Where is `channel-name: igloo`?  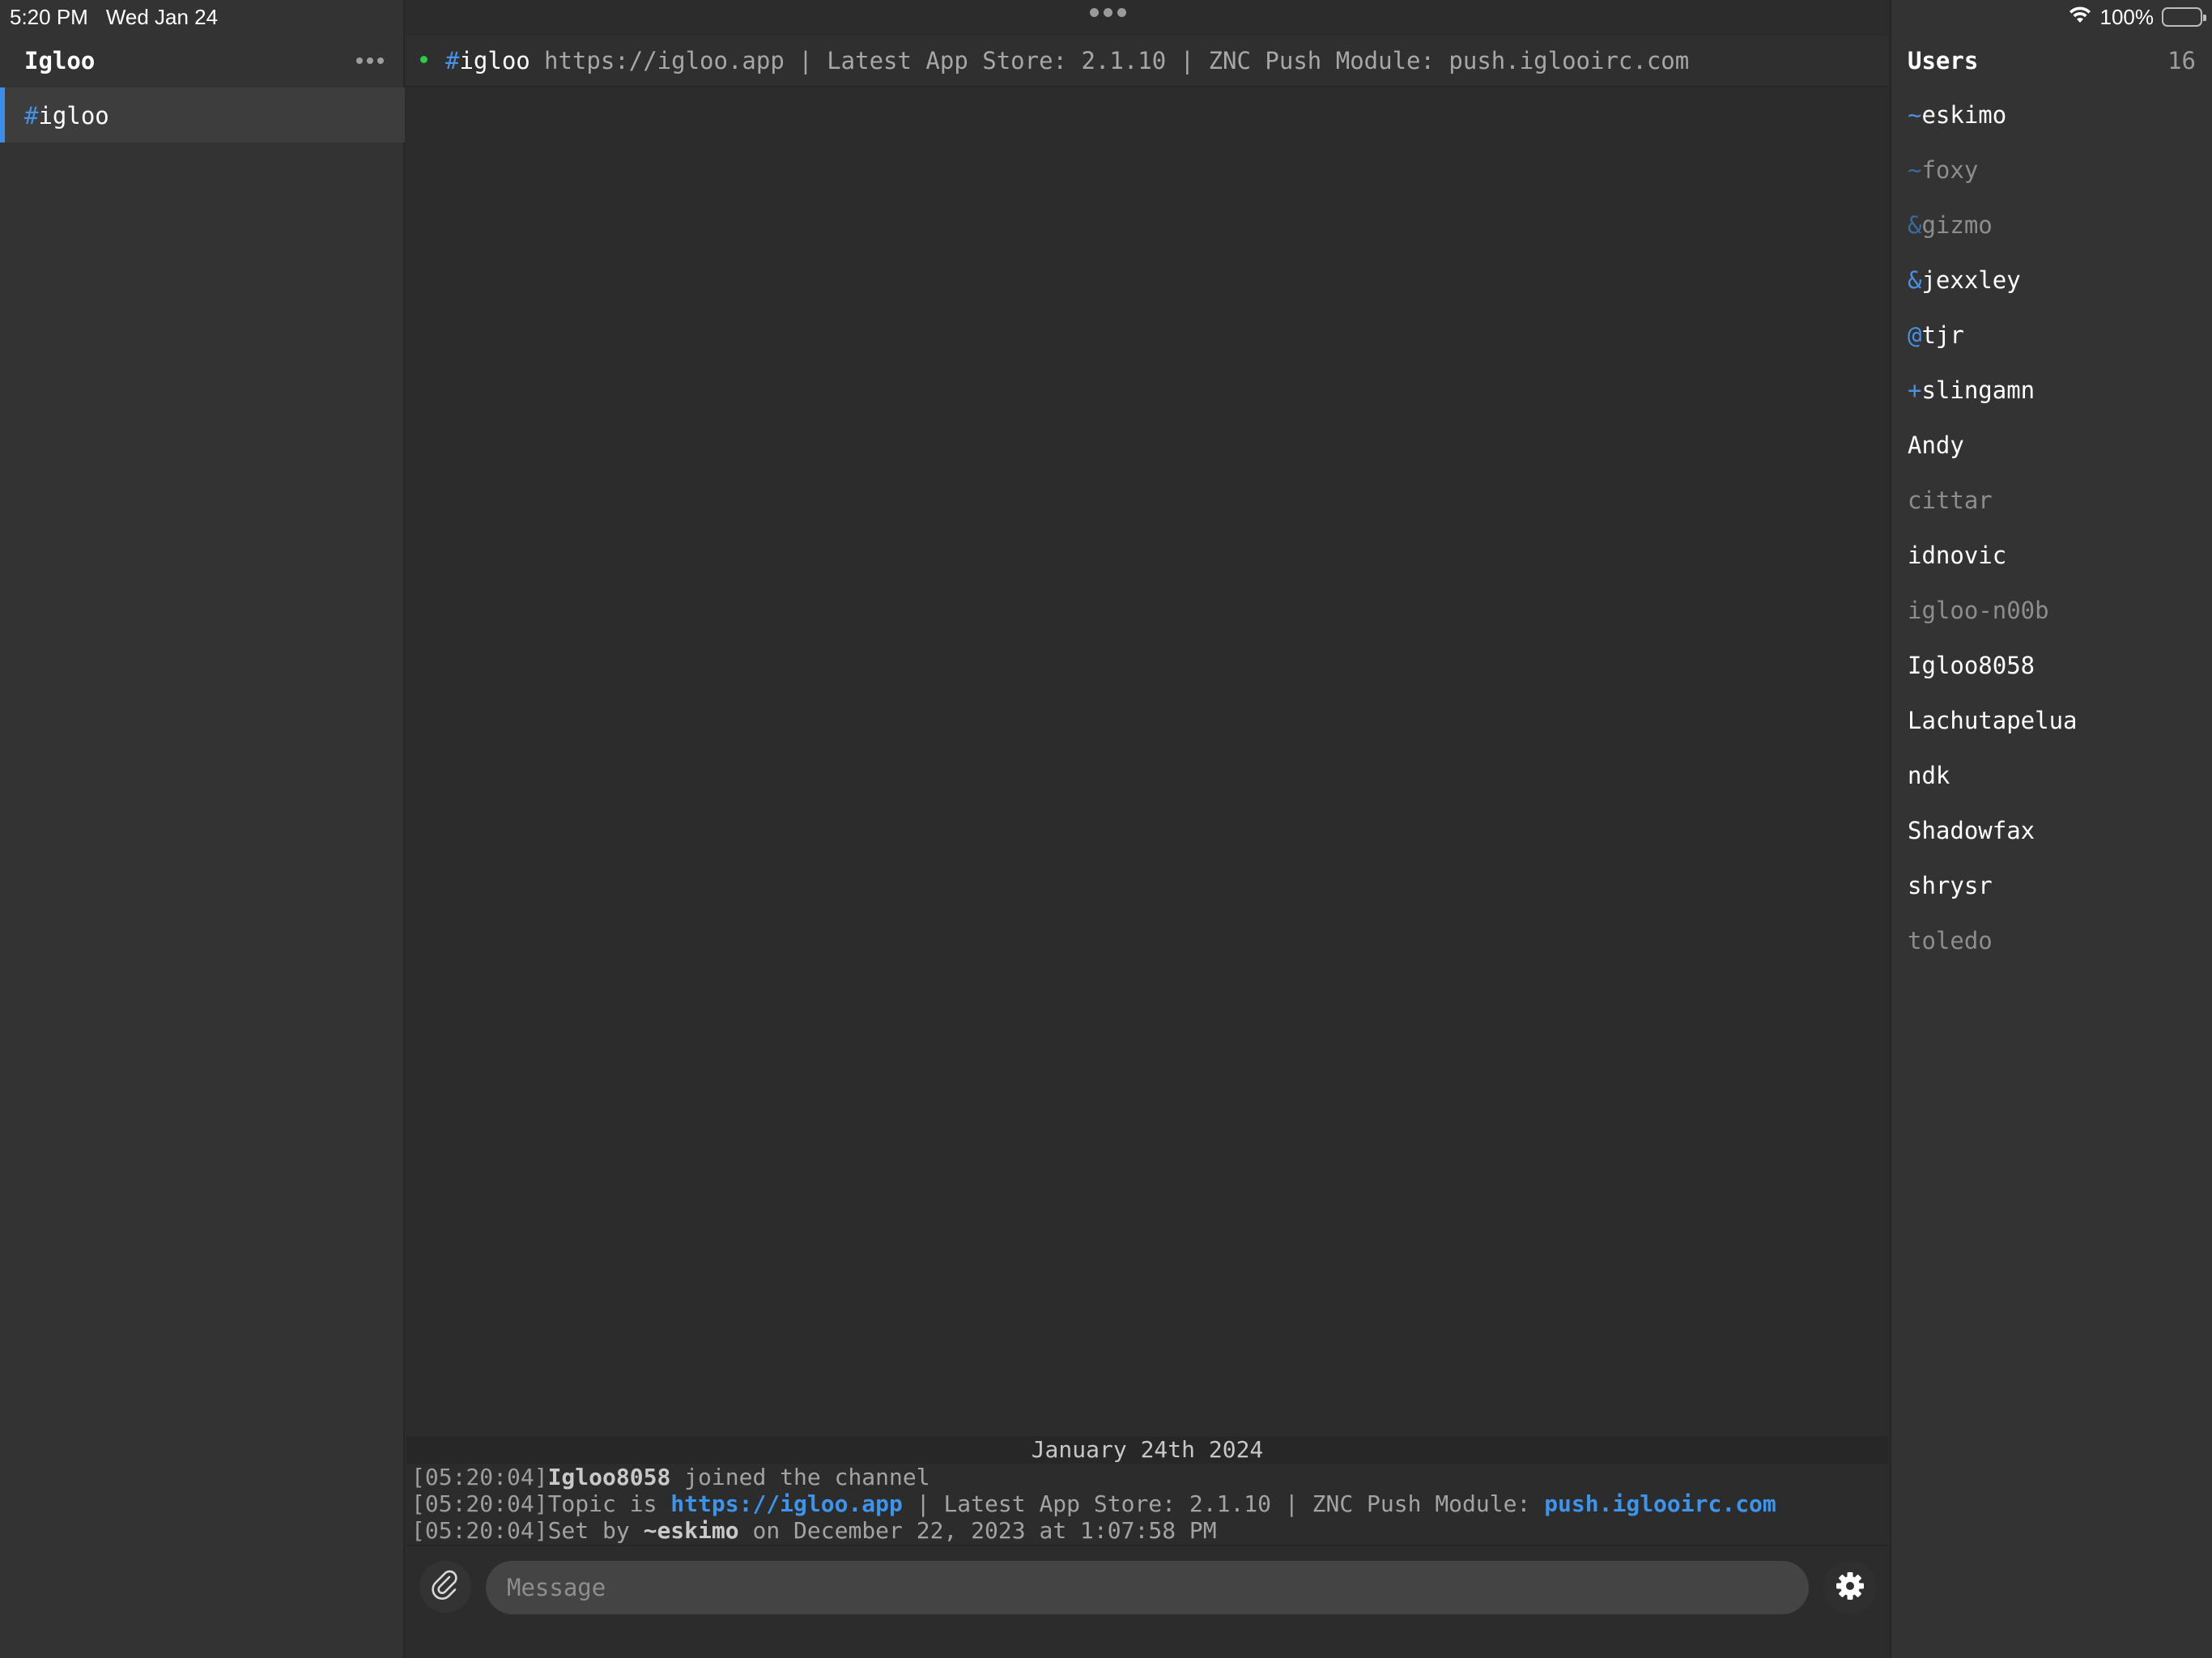 channel-name: igloo is located at coordinates (74, 116).